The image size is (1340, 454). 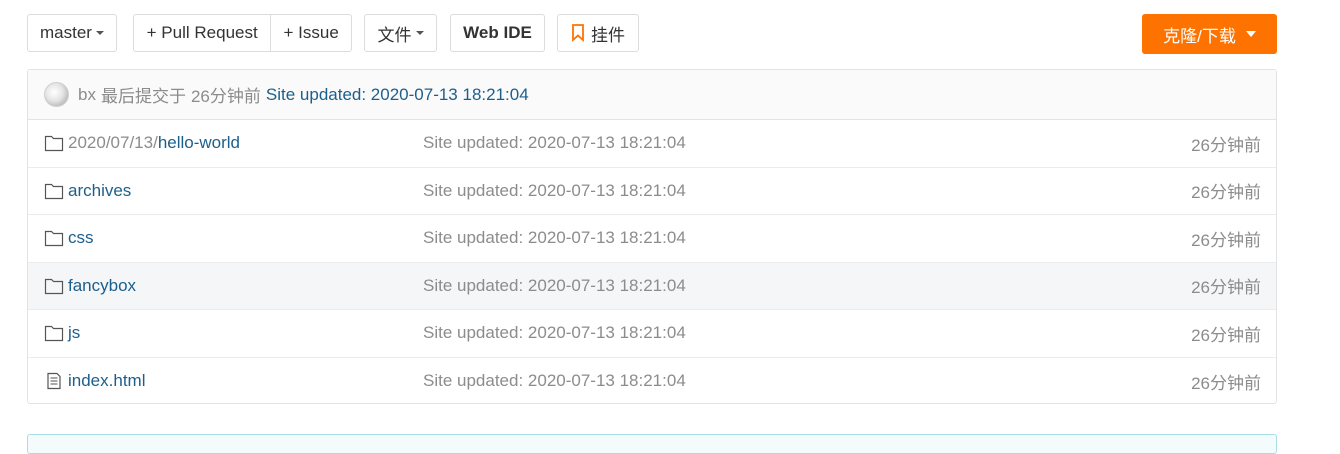 I want to click on widget-button: 挂件, so click(x=598, y=33).